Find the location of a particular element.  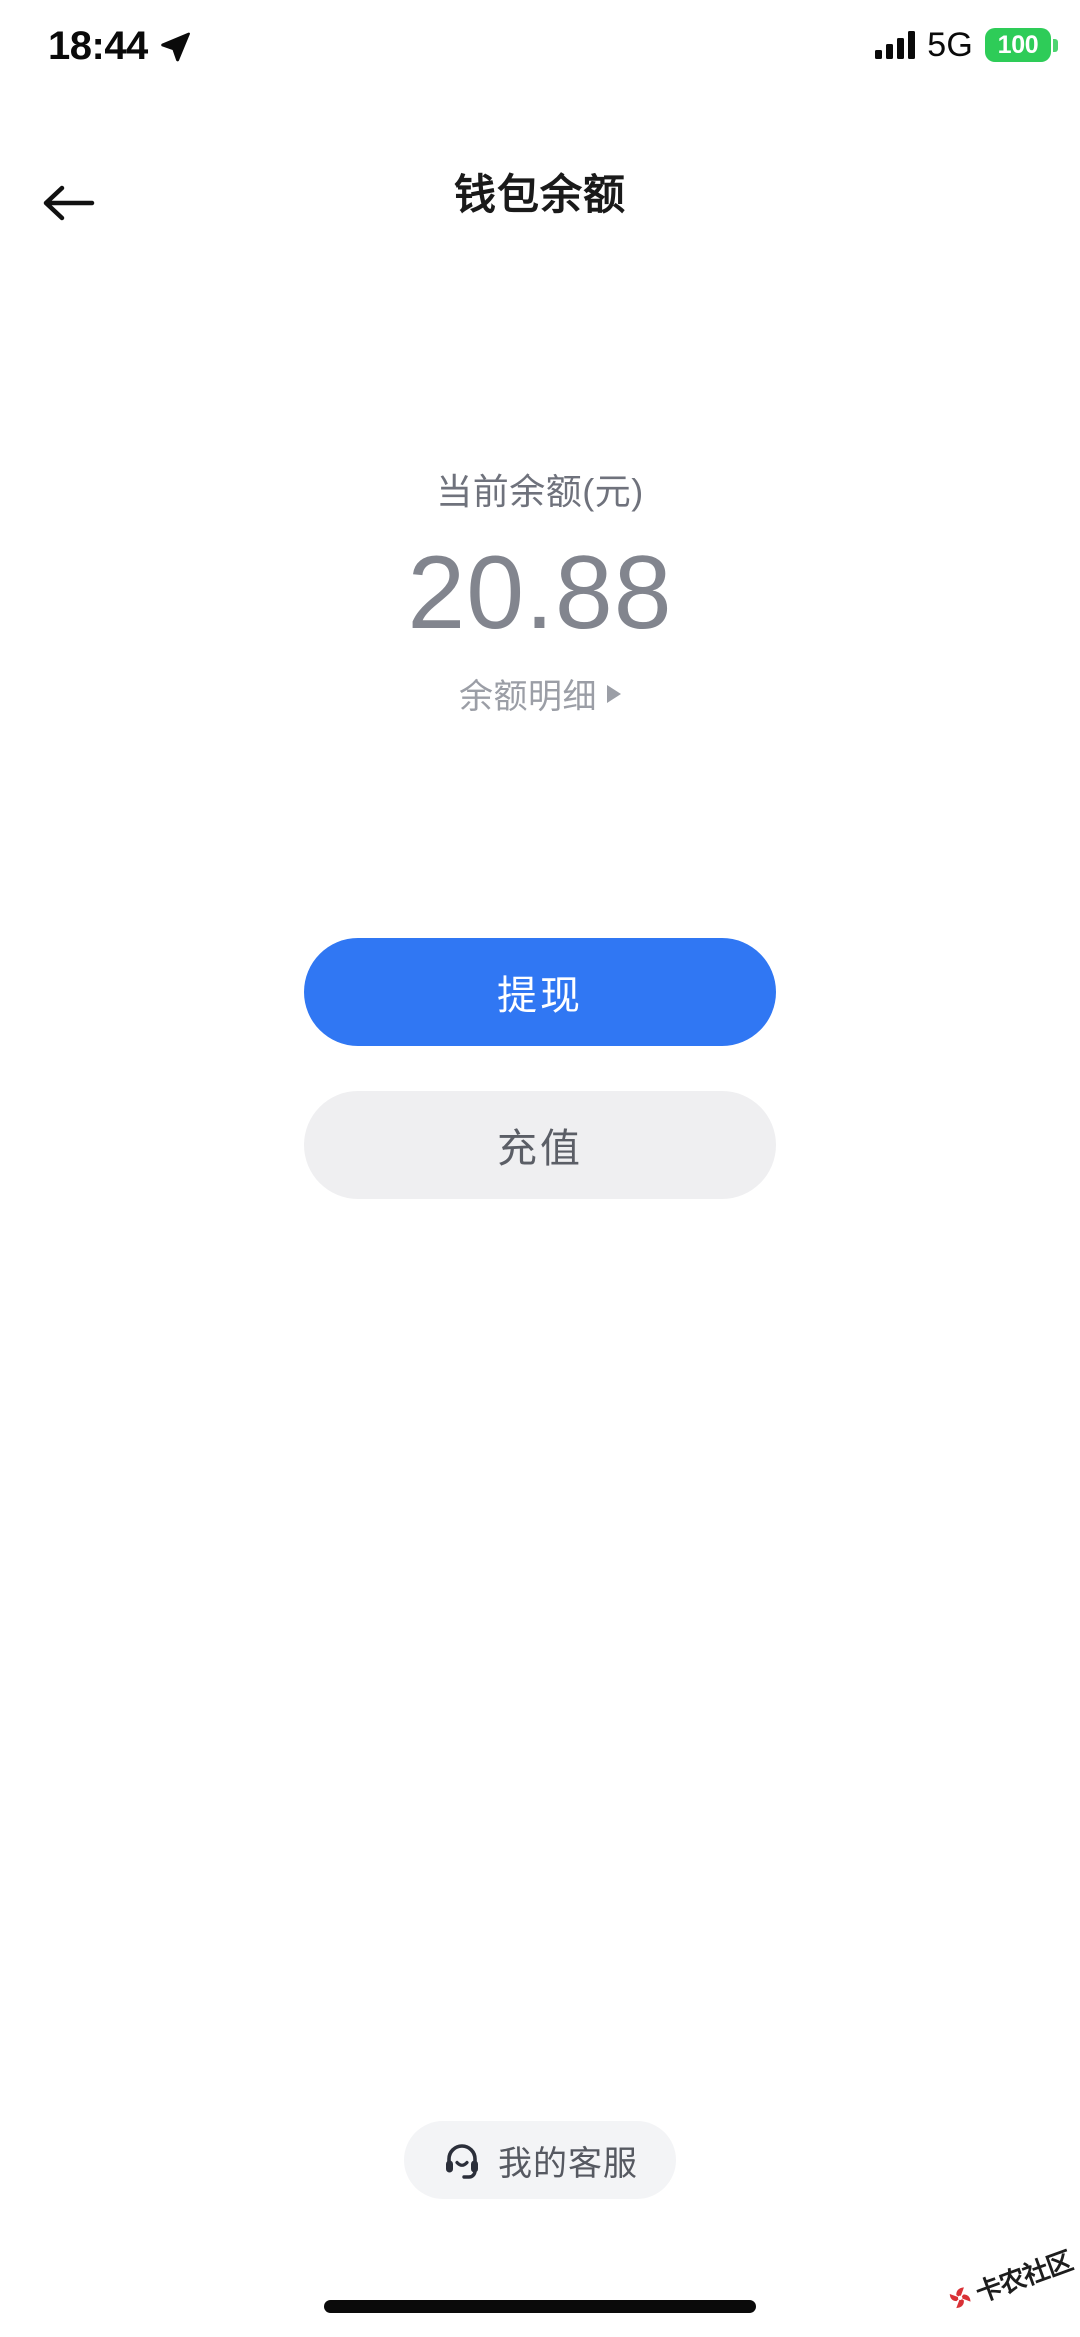

action-buttons: 提现 充值 is located at coordinates (540, 1068).